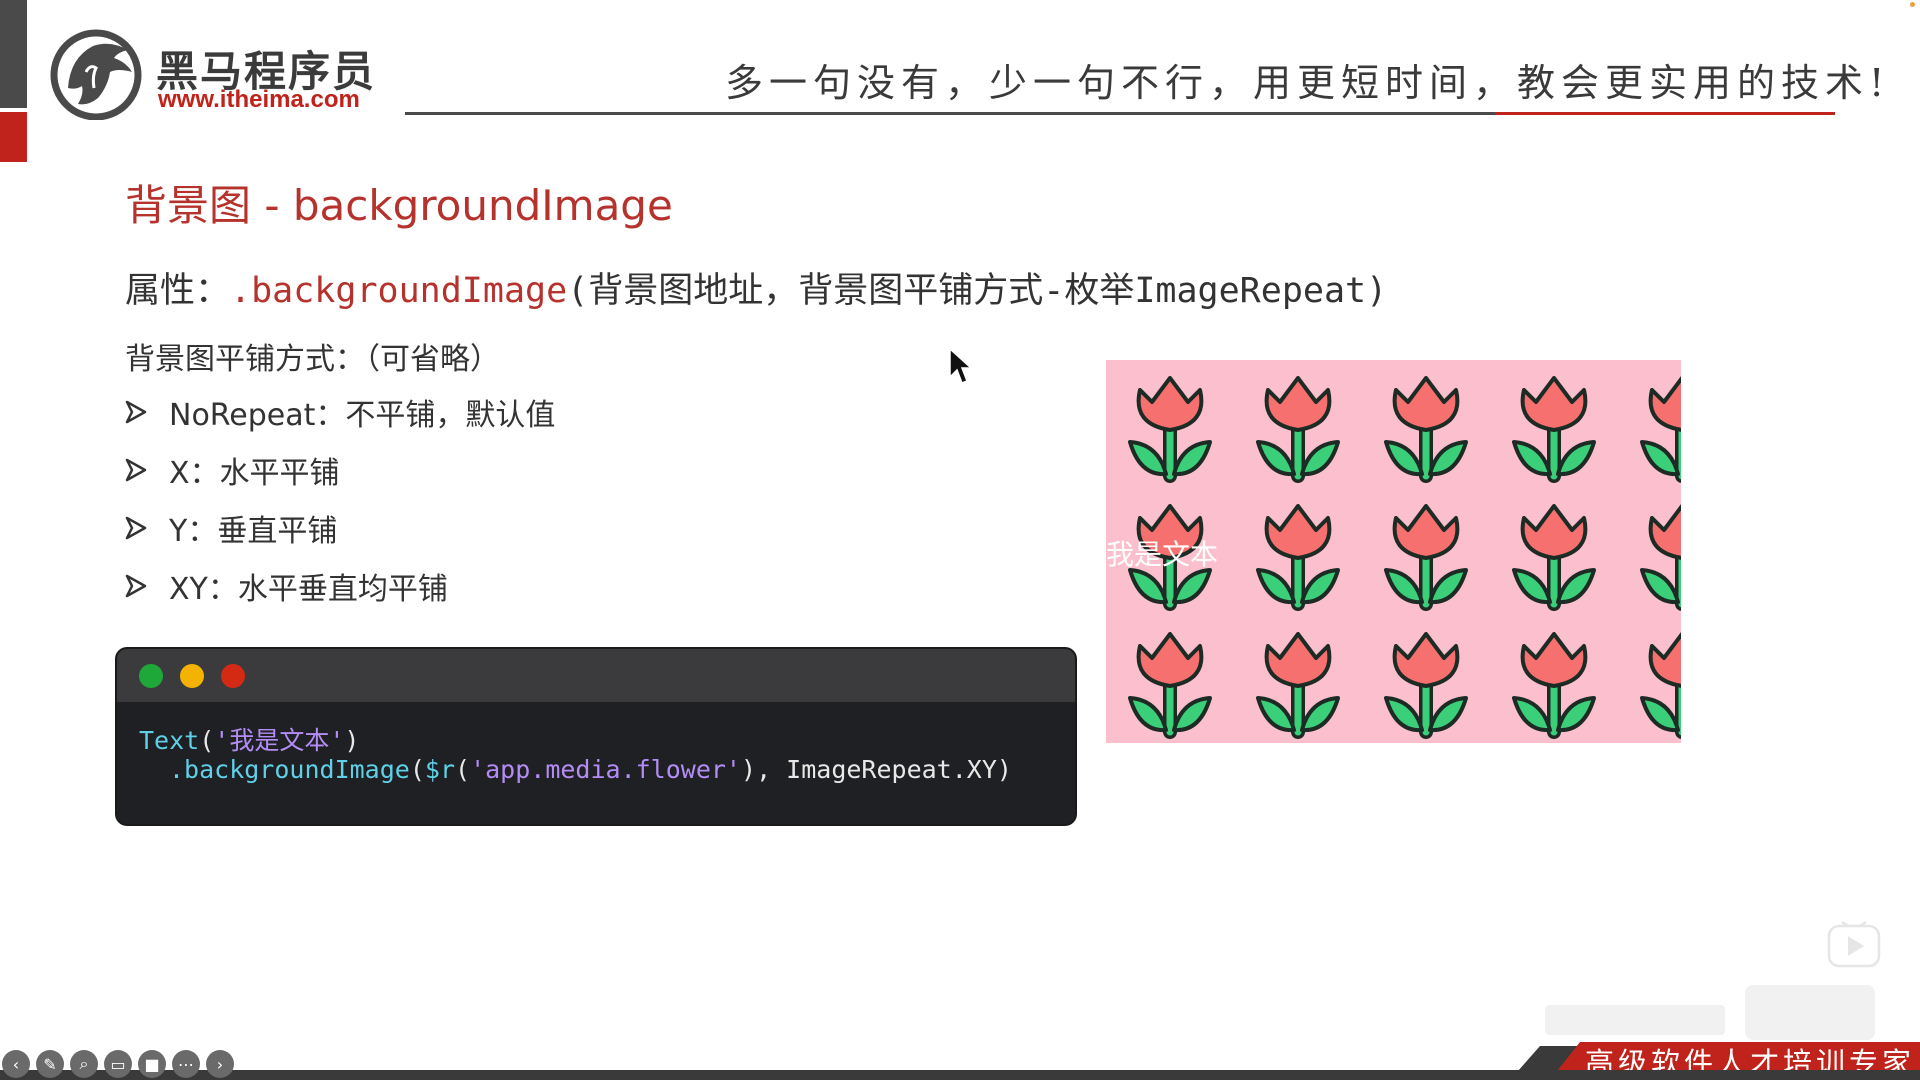  What do you see at coordinates (1308, 83) in the screenshot?
I see `header-slogan: 多一句没有，少一句不行，用更短时间，教会更实用的技术!` at bounding box center [1308, 83].